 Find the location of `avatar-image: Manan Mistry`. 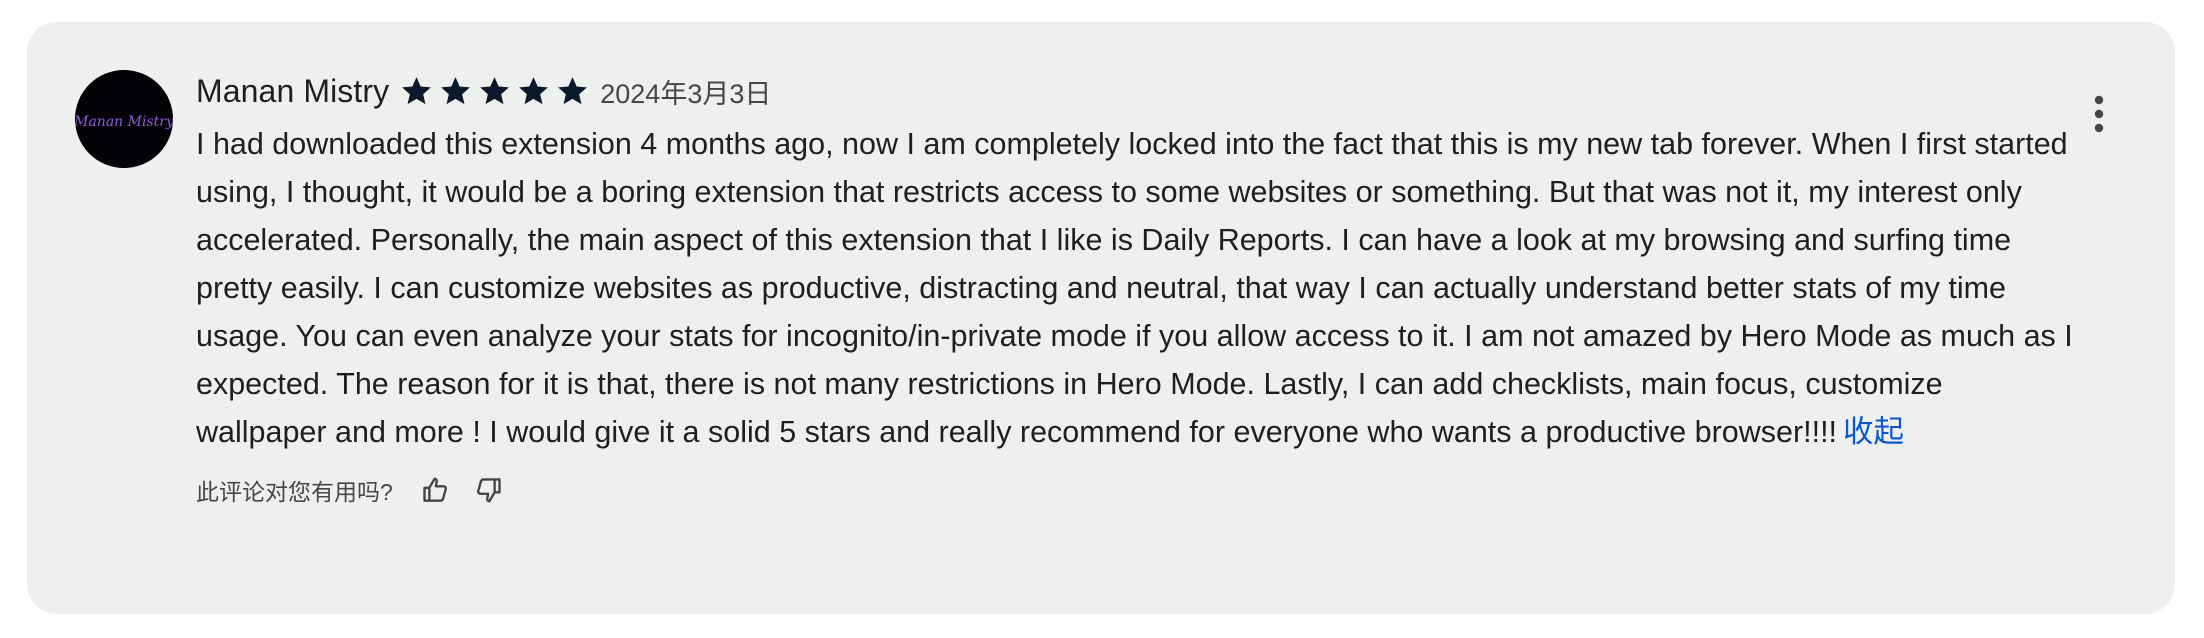

avatar-image: Manan Mistry is located at coordinates (124, 119).